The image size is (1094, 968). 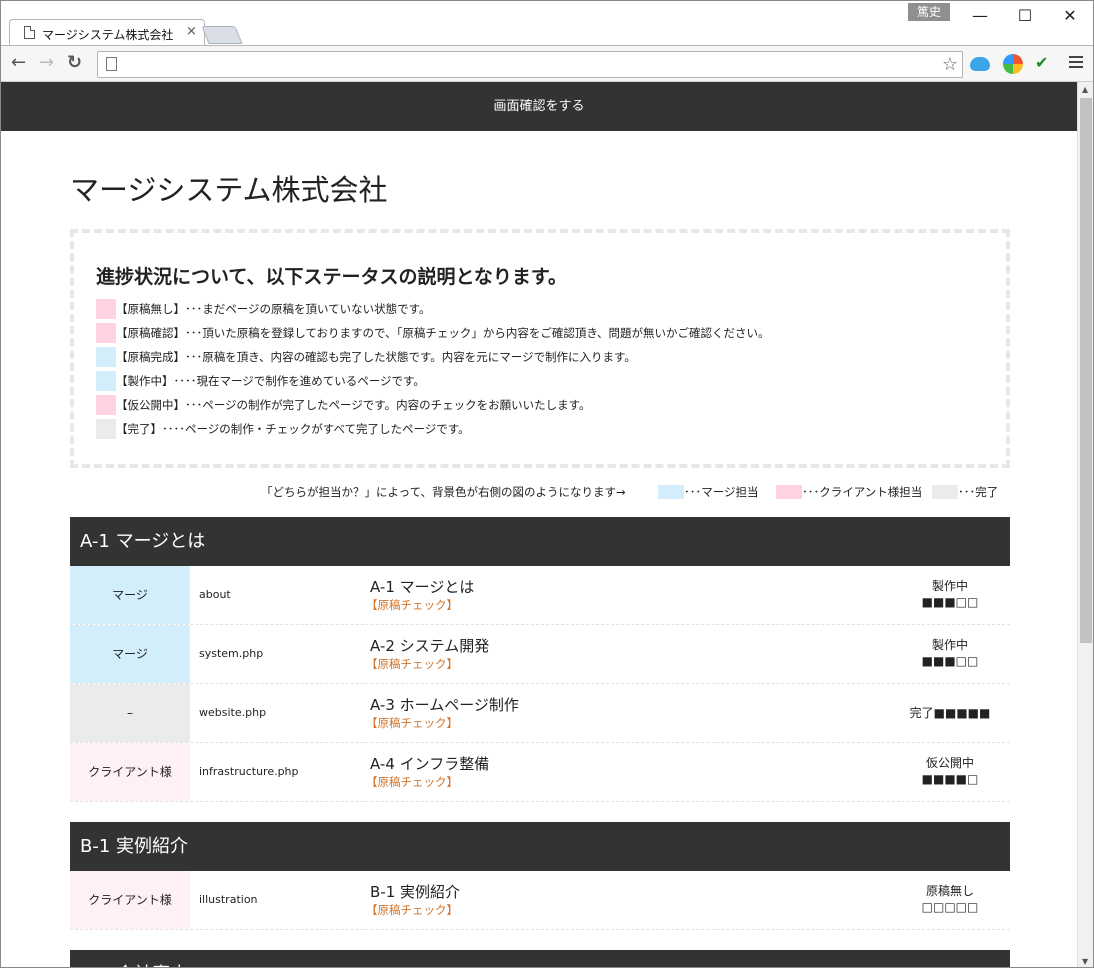 What do you see at coordinates (1070, 16) in the screenshot?
I see `close-button: ✕` at bounding box center [1070, 16].